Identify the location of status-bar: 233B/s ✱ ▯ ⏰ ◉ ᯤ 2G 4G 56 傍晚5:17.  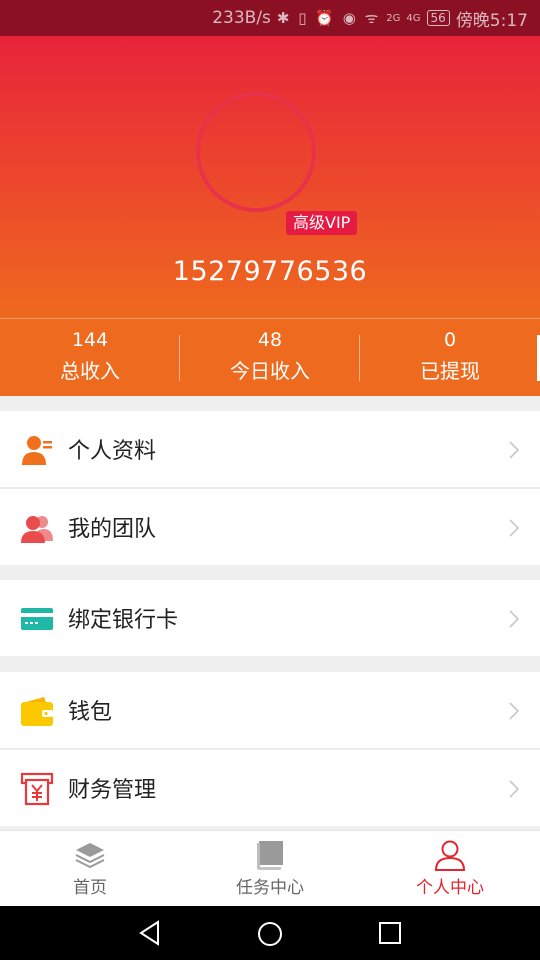
(270, 18).